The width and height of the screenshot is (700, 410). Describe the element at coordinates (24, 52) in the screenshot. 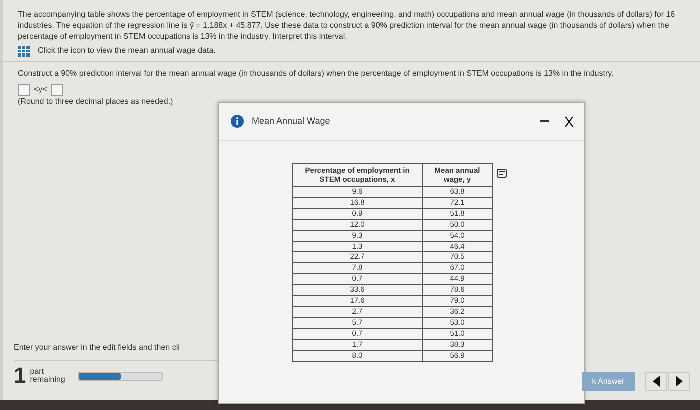

I see `table-icon` at that location.